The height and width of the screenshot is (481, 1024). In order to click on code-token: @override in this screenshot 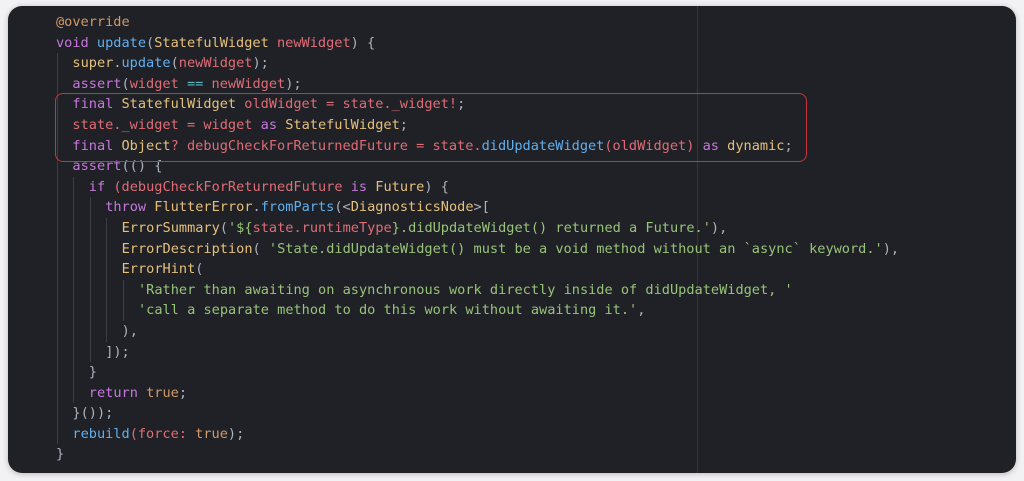, I will do `click(93, 22)`.